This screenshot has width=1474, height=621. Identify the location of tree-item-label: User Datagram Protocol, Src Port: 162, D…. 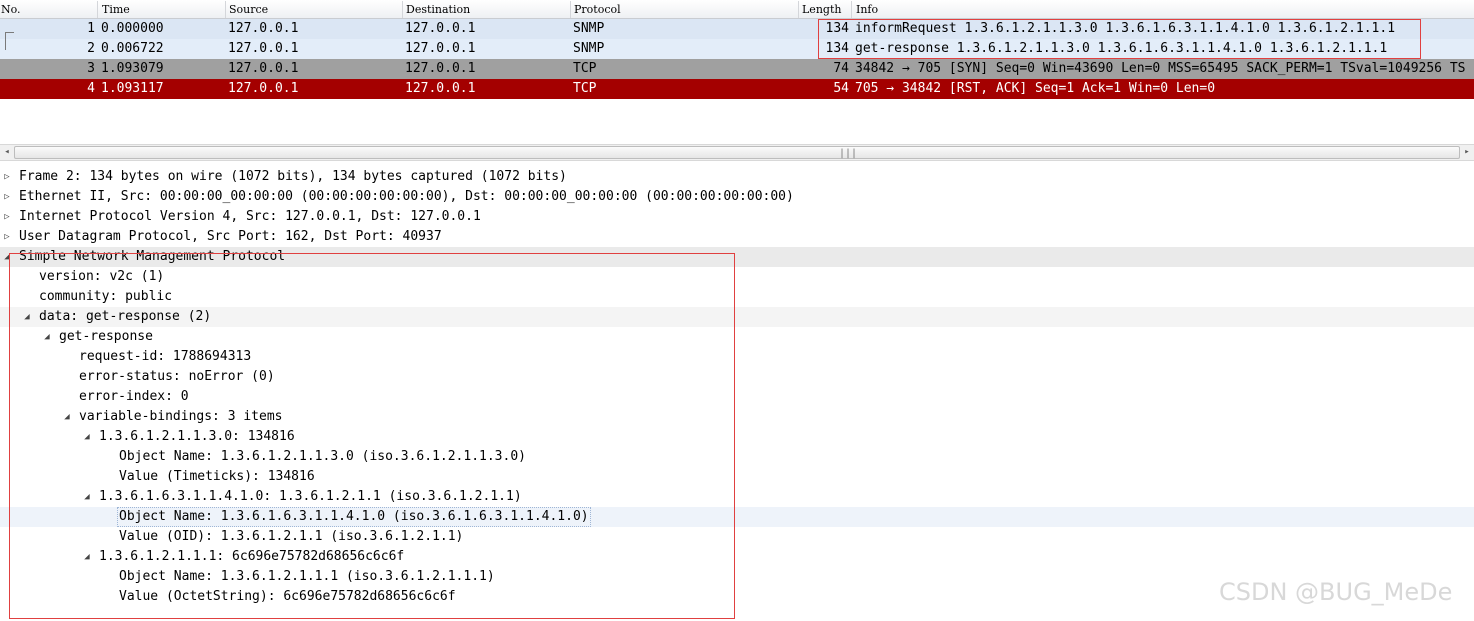
(230, 236).